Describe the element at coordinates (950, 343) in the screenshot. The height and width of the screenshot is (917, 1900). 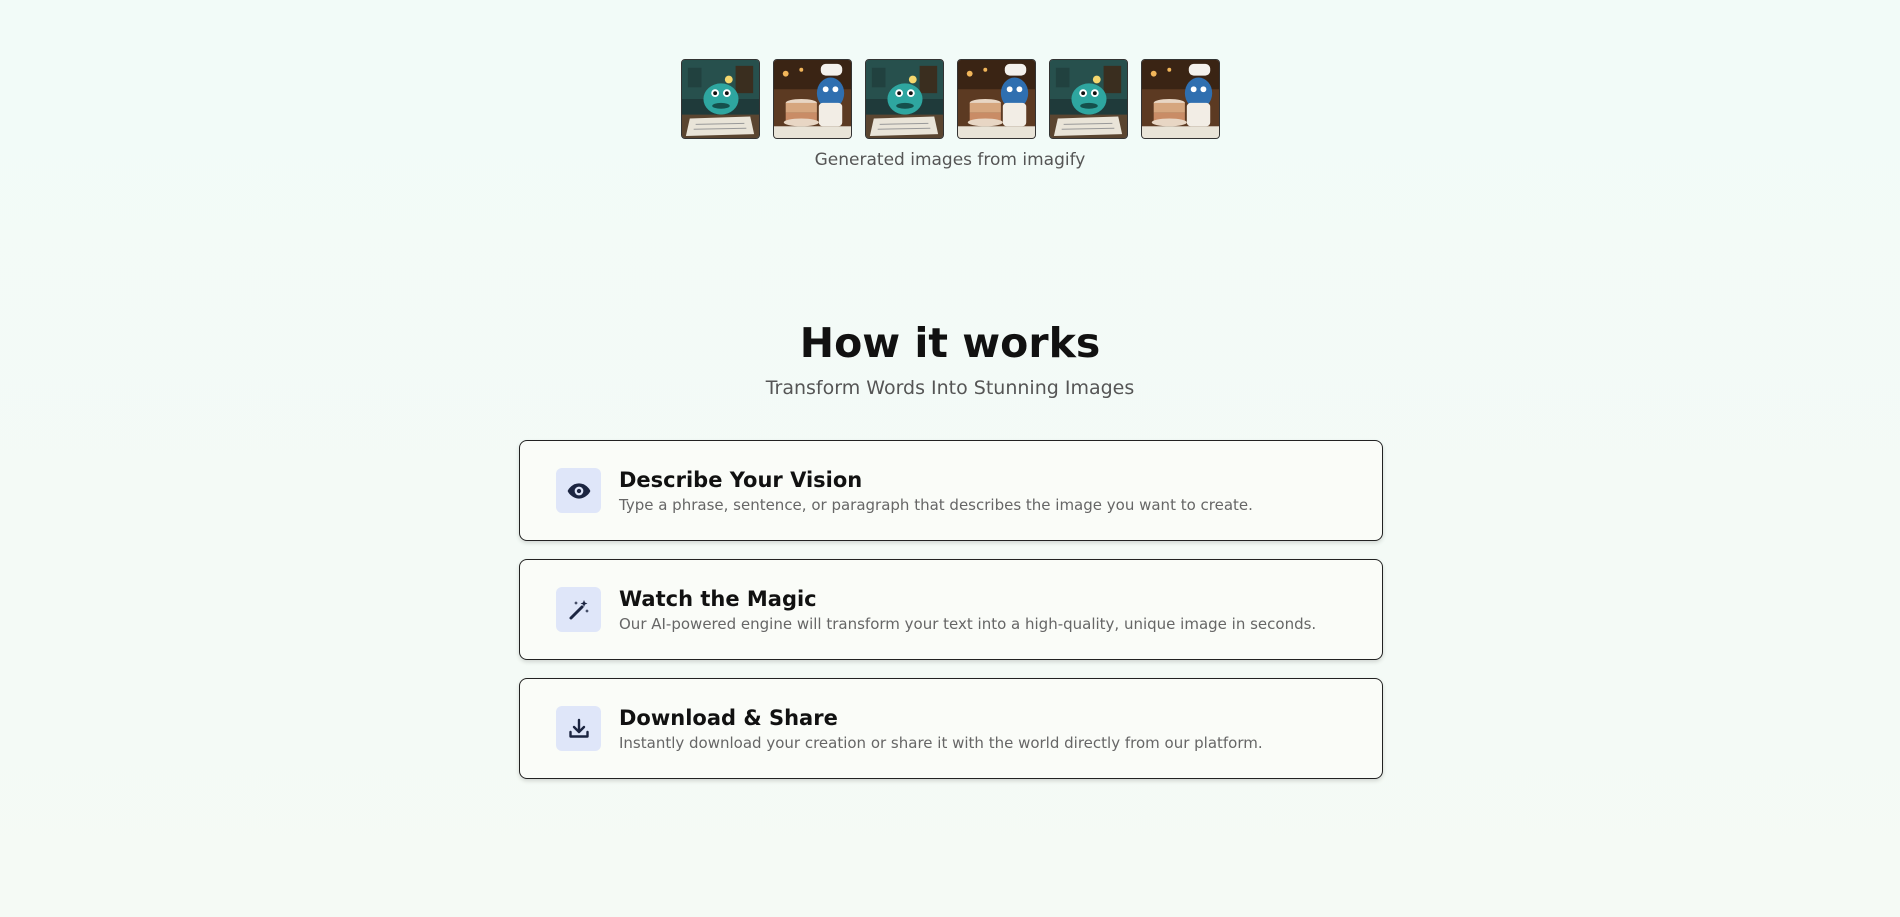
I see `how-it-works-title: How it works` at that location.